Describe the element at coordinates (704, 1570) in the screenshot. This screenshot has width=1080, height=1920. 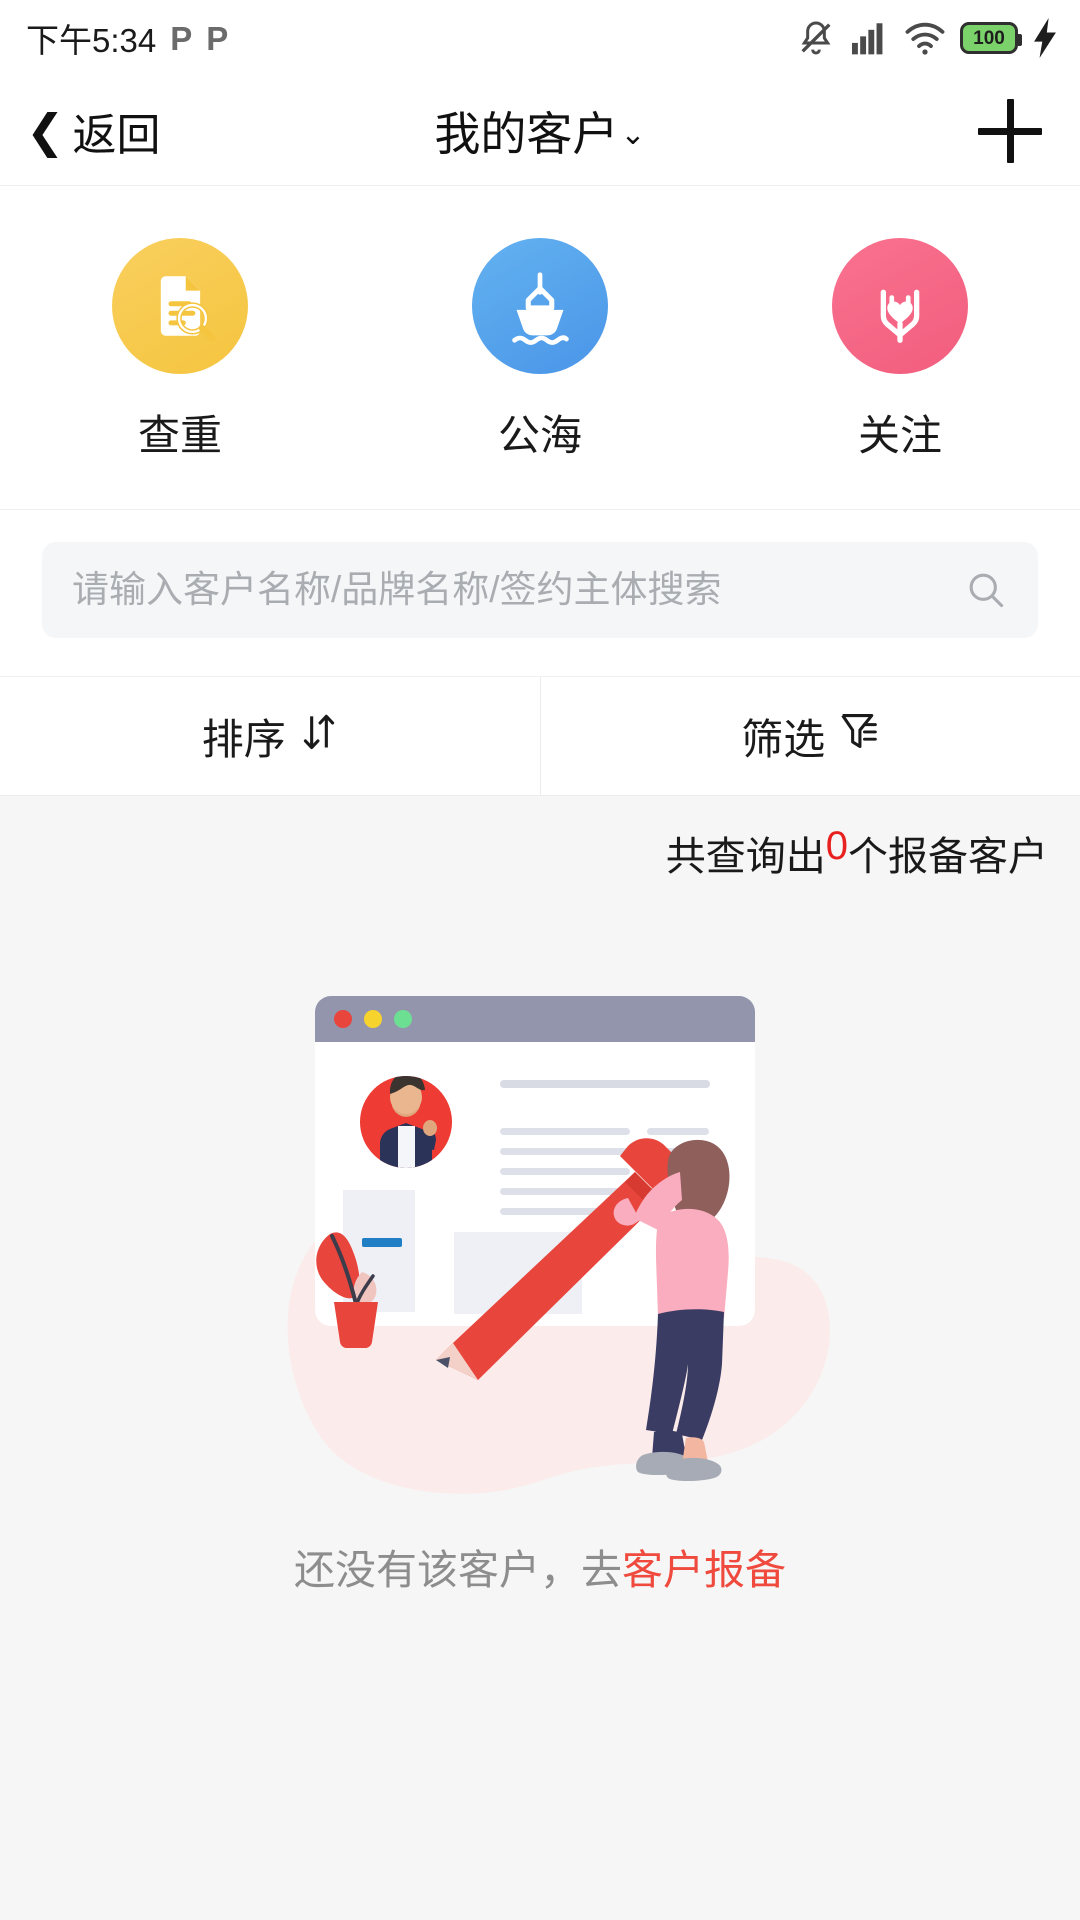
I see `customer-report-link: 客户报备` at that location.